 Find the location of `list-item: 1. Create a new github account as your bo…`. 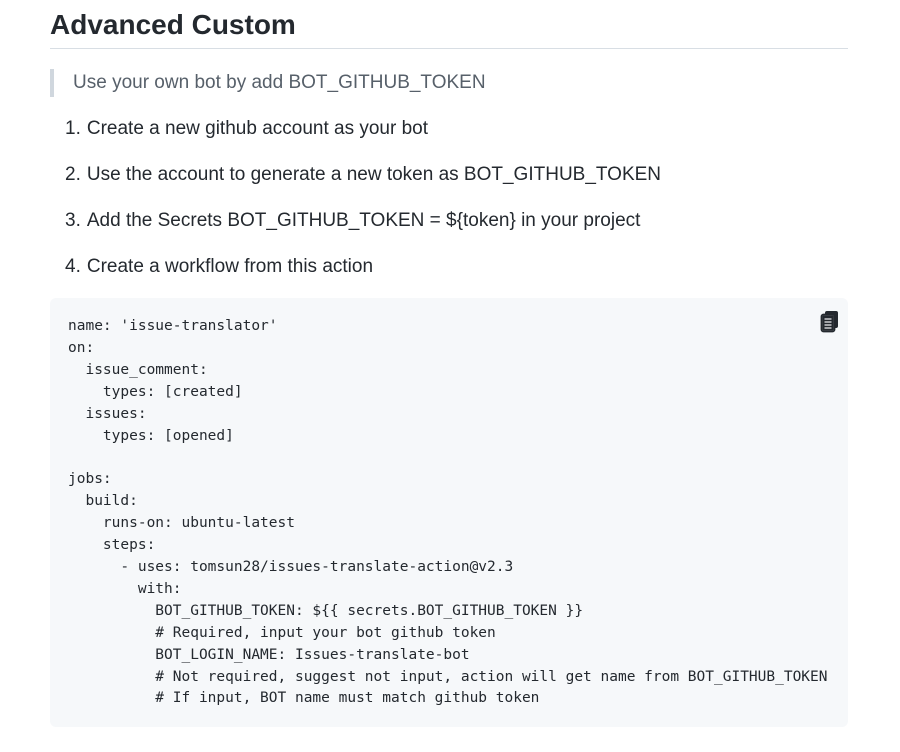

list-item: 1. Create a new github account as your bo… is located at coordinates (449, 129).